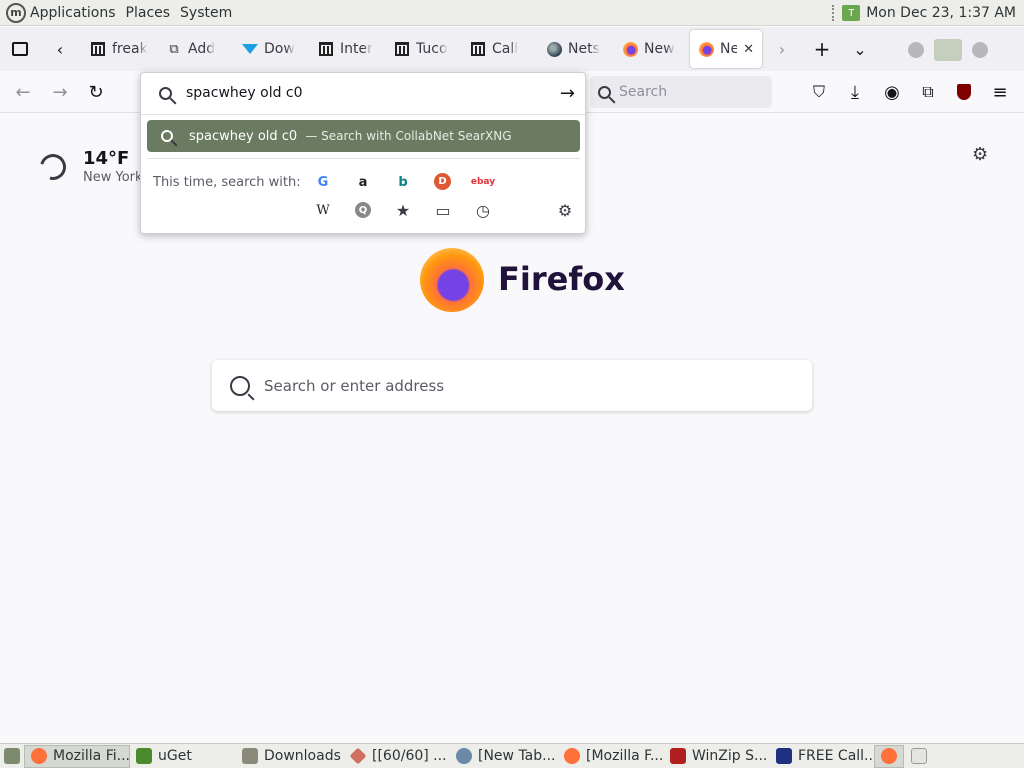 Image resolution: width=1024 pixels, height=768 pixels. I want to click on plus-icon: +, so click(822, 49).